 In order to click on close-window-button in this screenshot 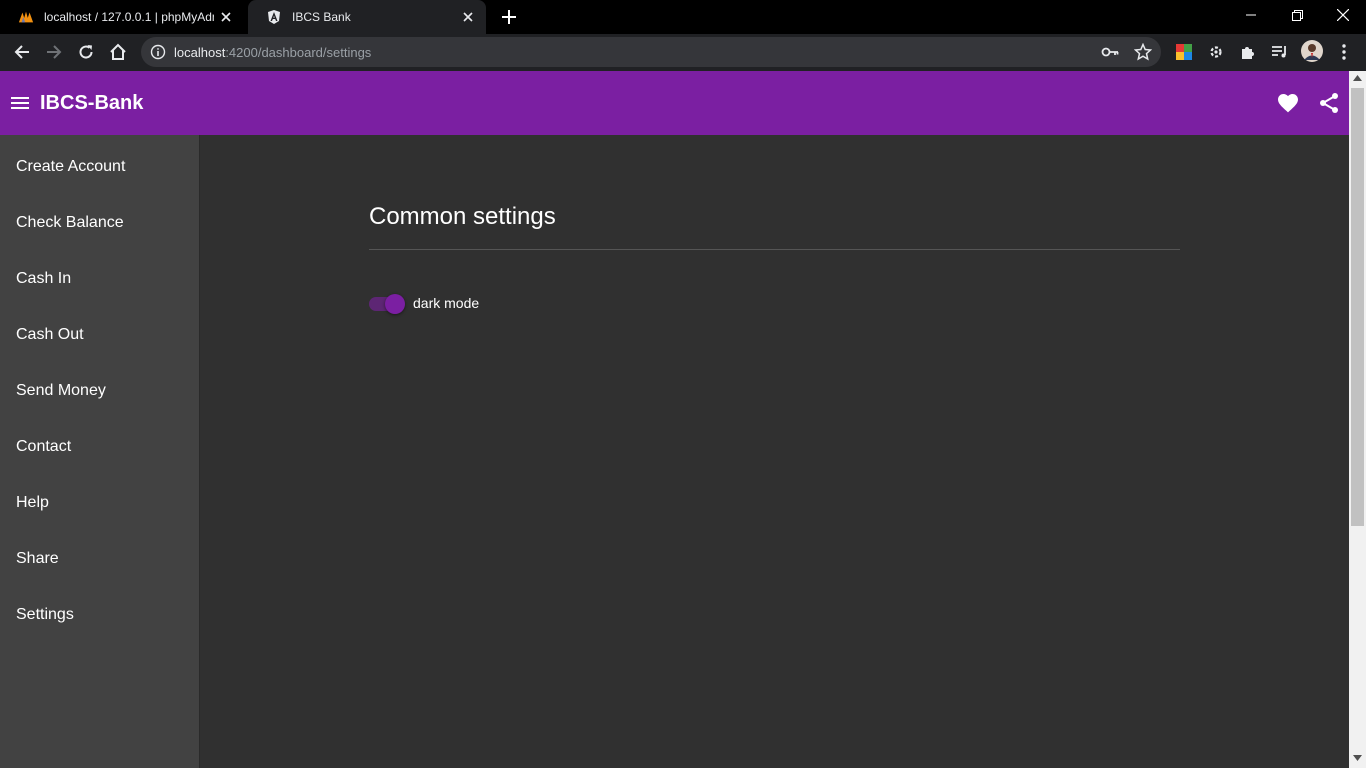, I will do `click(1343, 15)`.